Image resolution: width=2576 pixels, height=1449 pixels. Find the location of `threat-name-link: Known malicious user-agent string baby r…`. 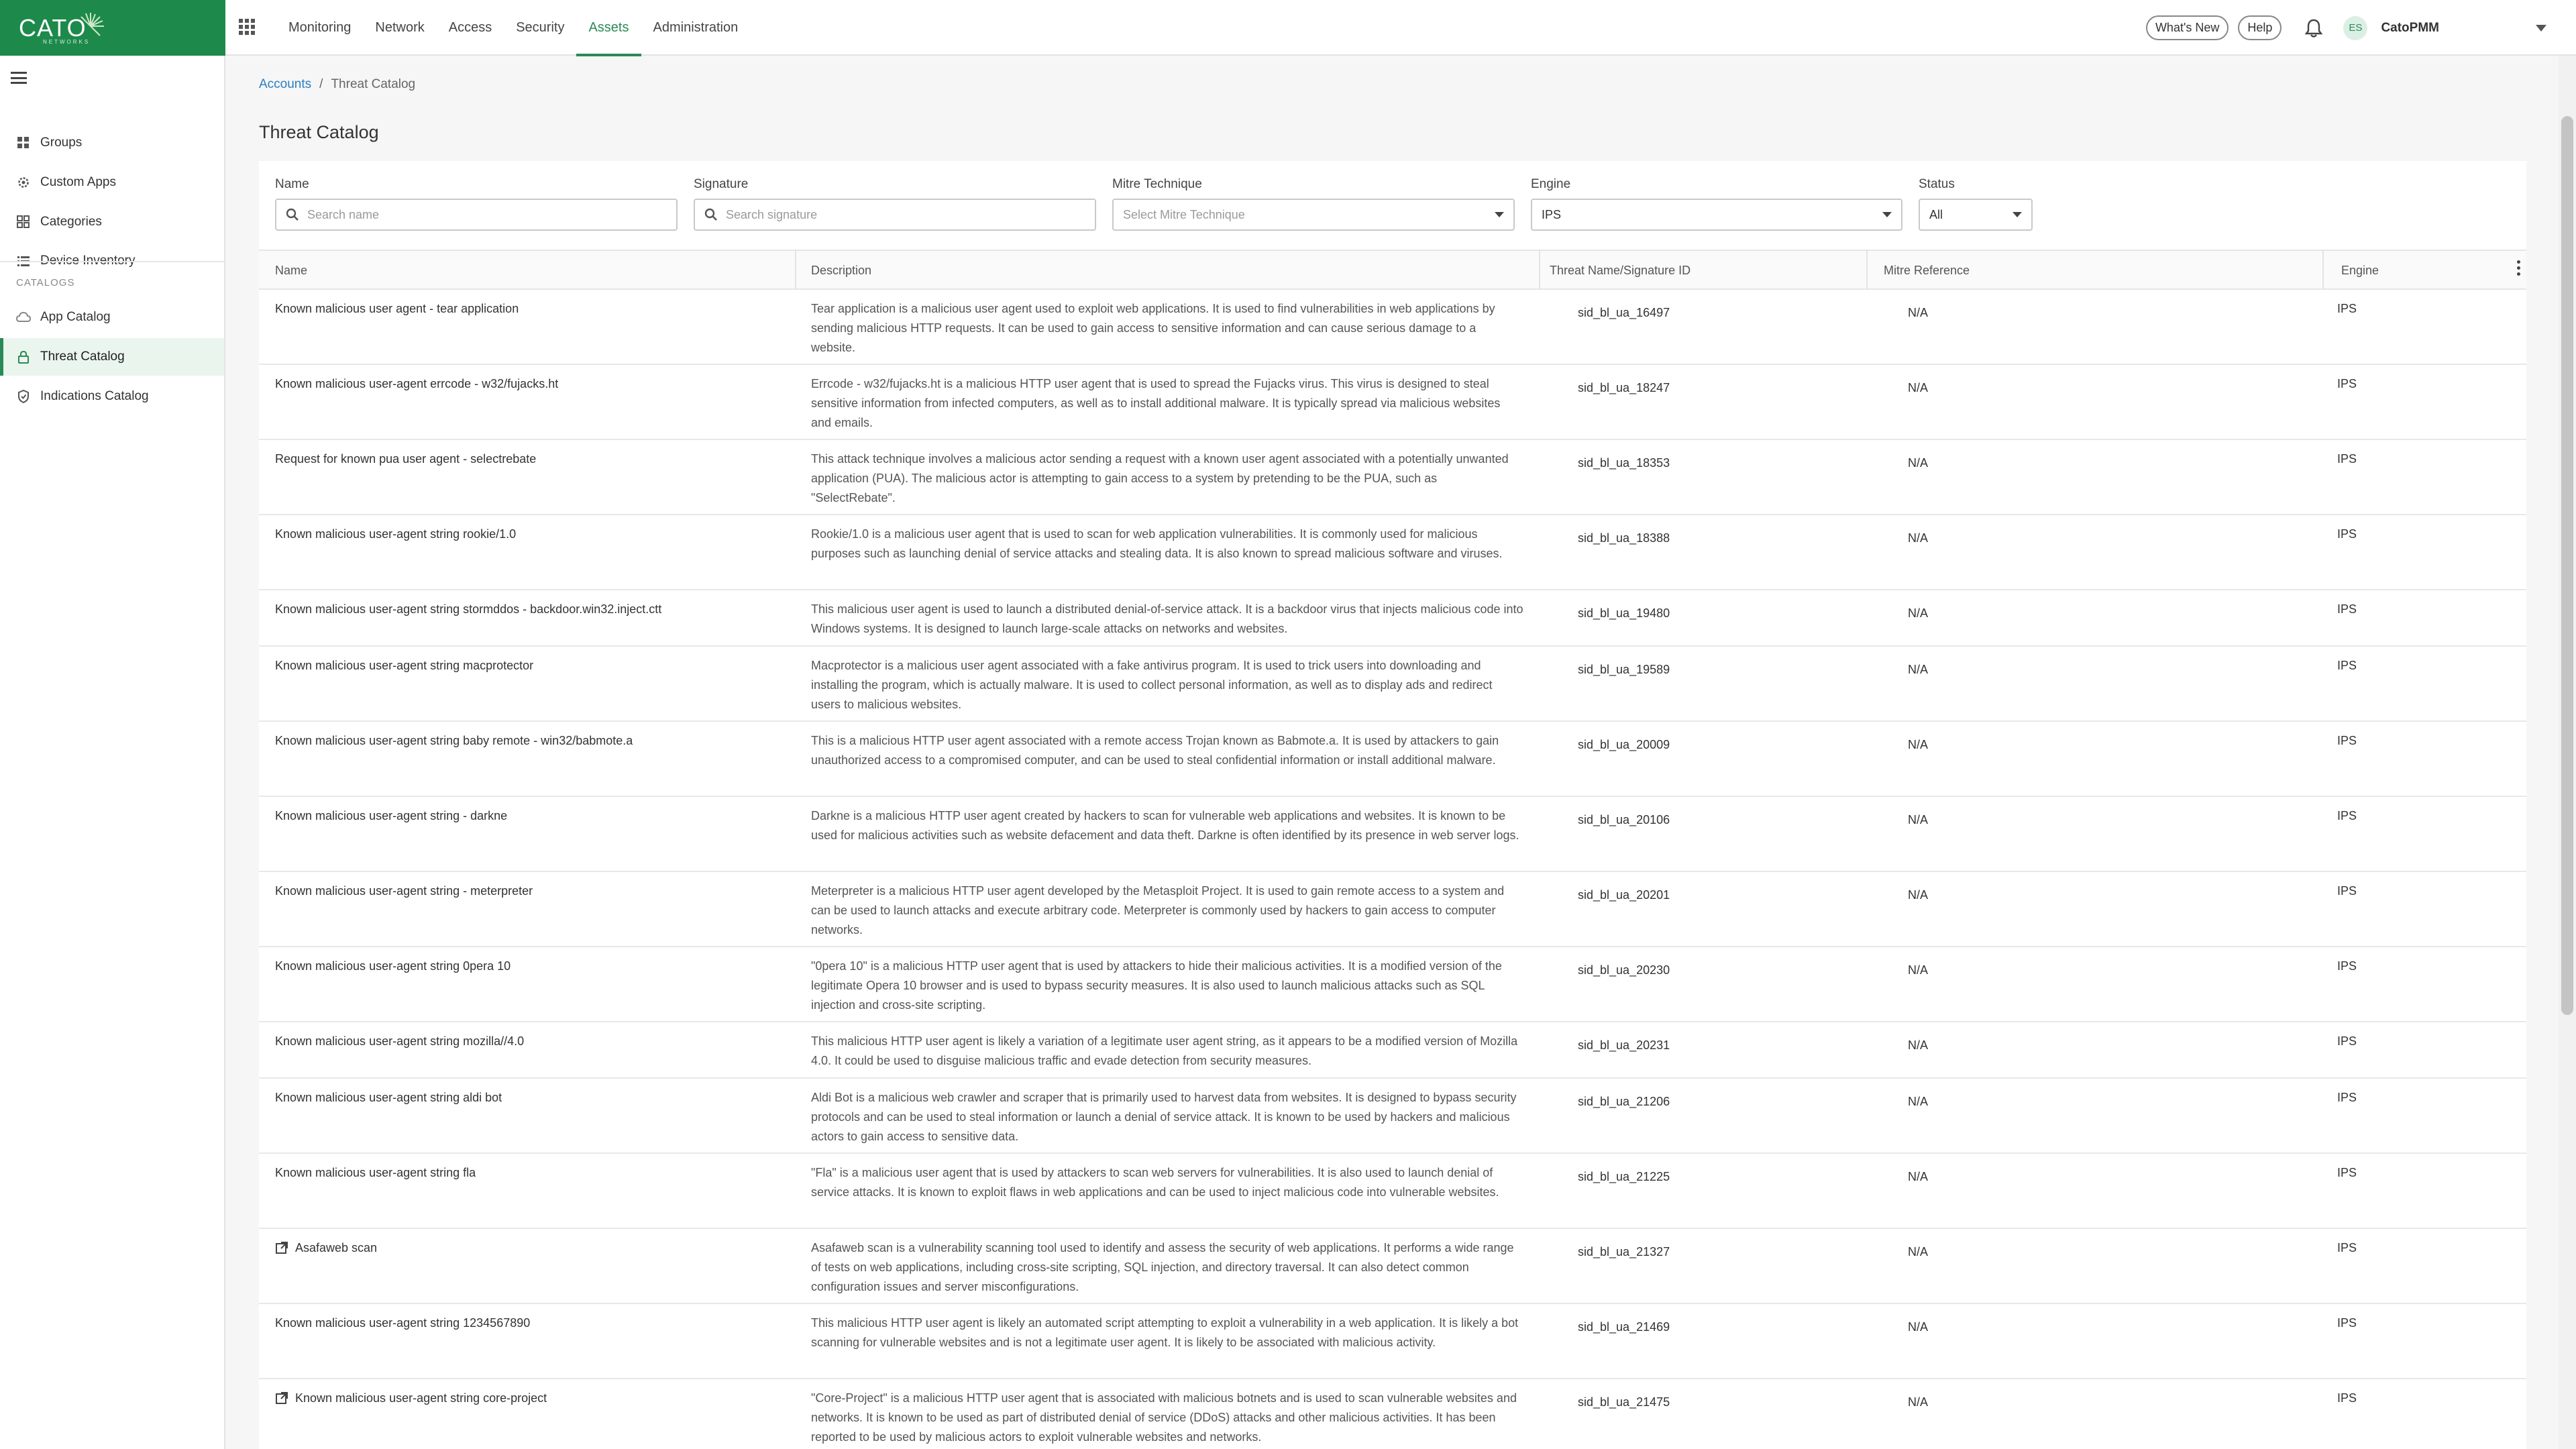

threat-name-link: Known malicious user-agent string baby r… is located at coordinates (530, 741).